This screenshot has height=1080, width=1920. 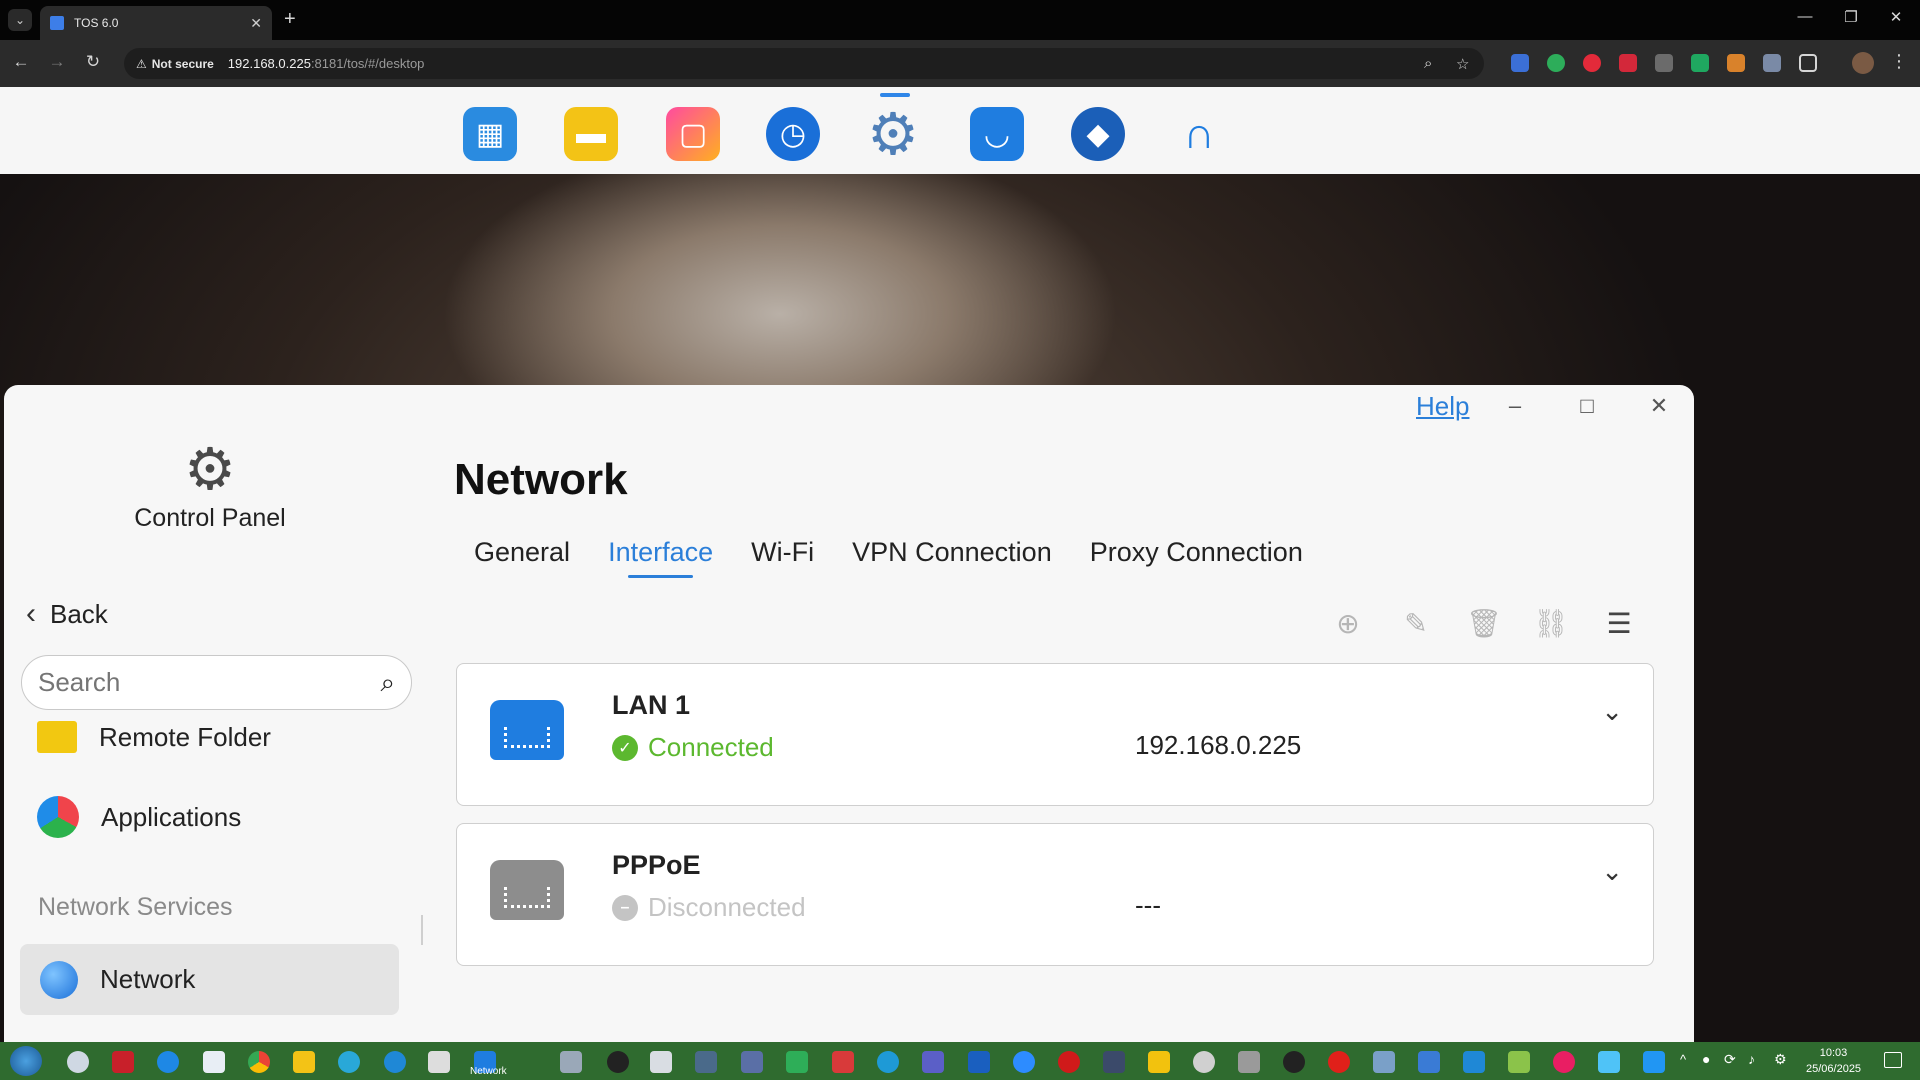 I want to click on sidebar-item-remote-folder: Remote Folder, so click(x=154, y=737).